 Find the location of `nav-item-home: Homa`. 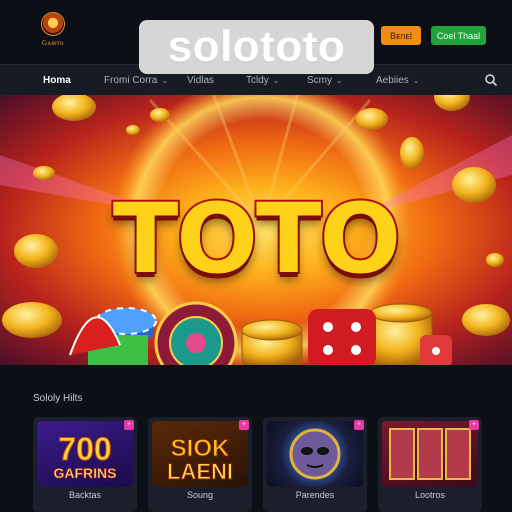

nav-item-home: Homa is located at coordinates (57, 80).